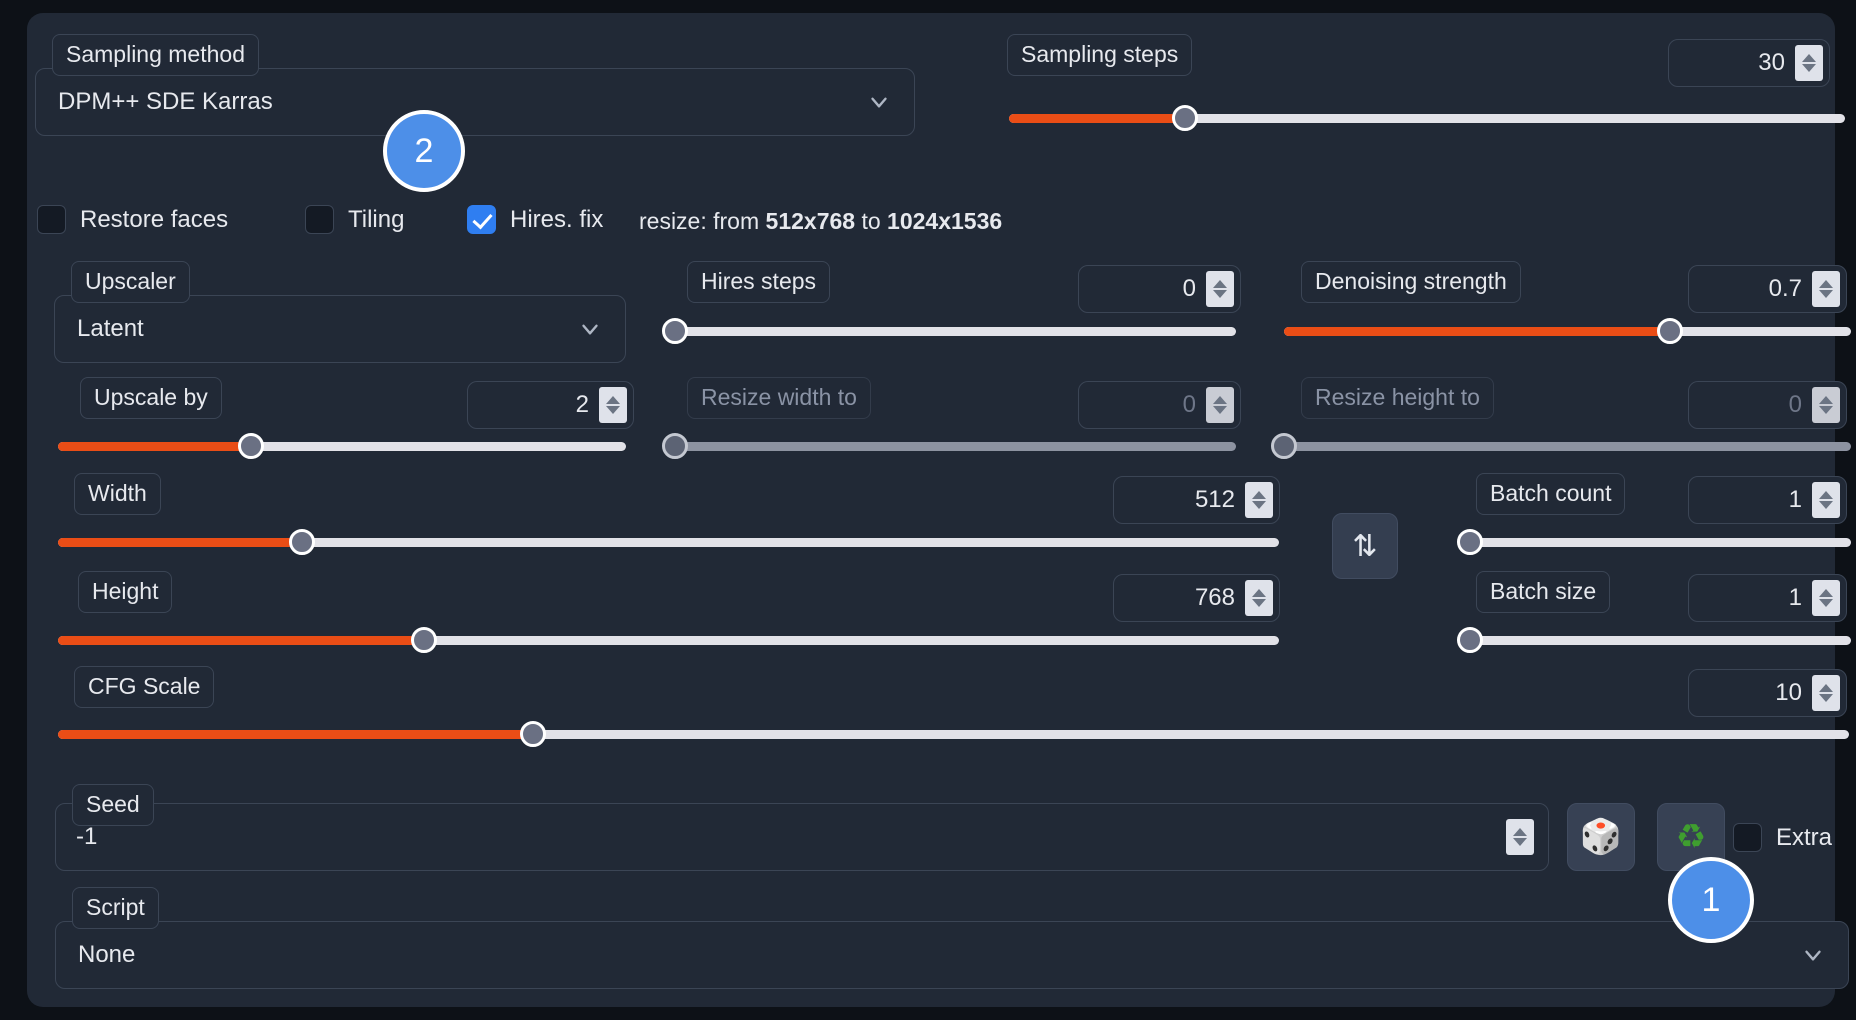  What do you see at coordinates (1259, 500) in the screenshot?
I see `width-stepper` at bounding box center [1259, 500].